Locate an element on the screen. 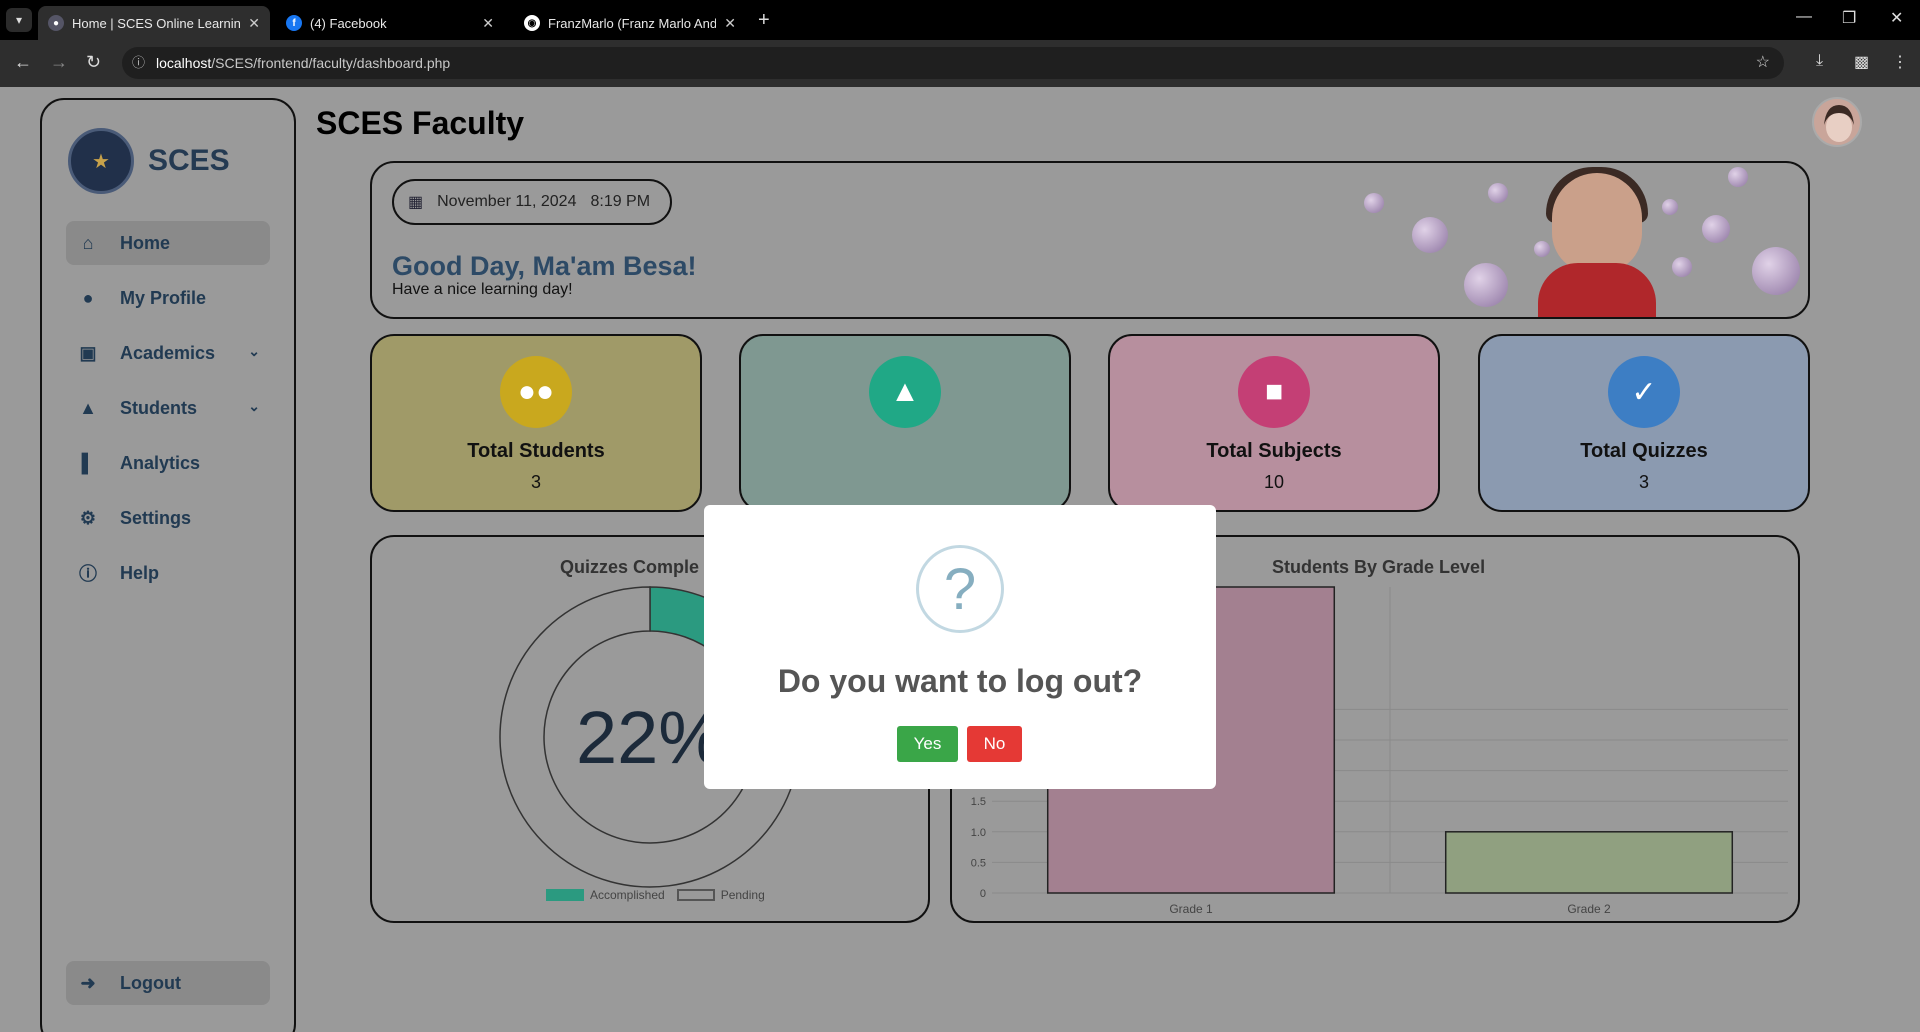 The width and height of the screenshot is (1920, 1032). site-info-icon: ⓘ is located at coordinates (138, 63).